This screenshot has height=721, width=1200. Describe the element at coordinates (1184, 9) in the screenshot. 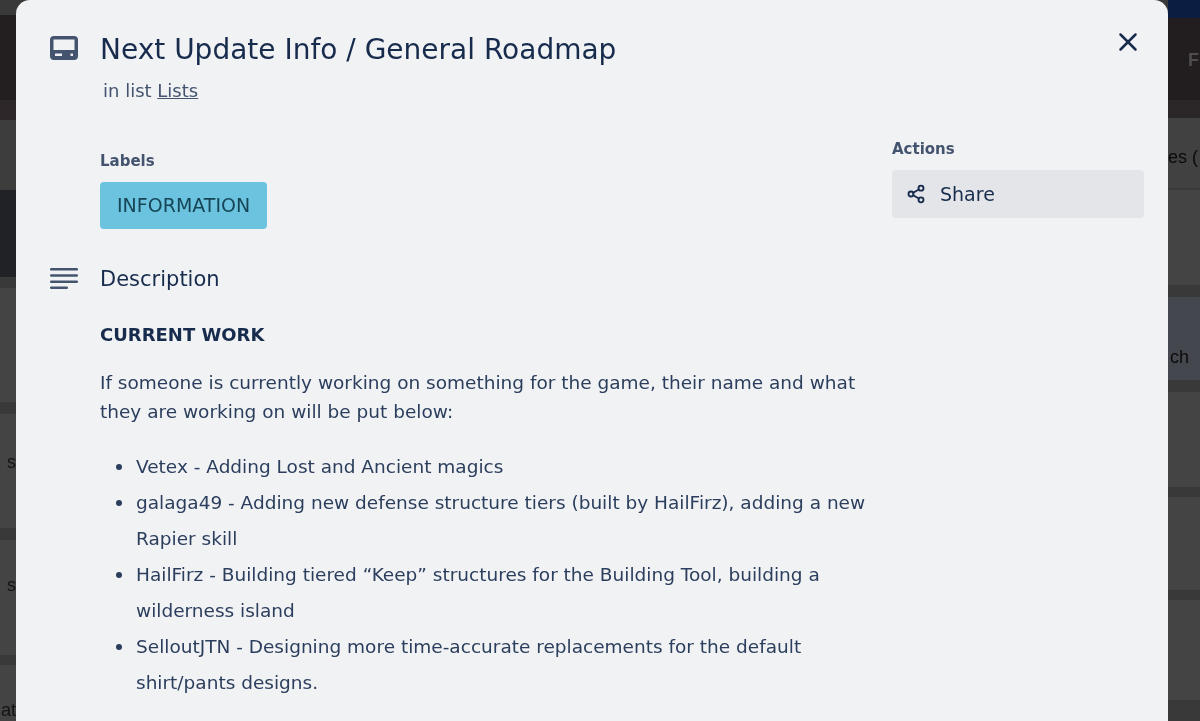

I see `top-bar` at that location.